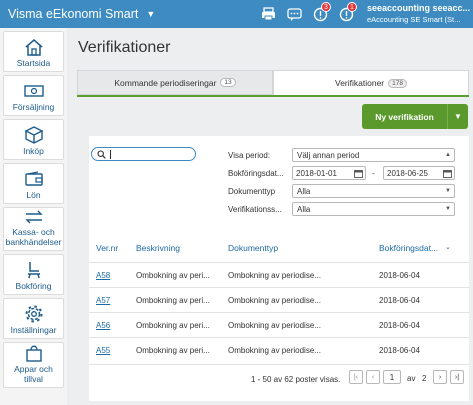 The width and height of the screenshot is (473, 405). I want to click on doctype-select-value: Alla, so click(304, 191).